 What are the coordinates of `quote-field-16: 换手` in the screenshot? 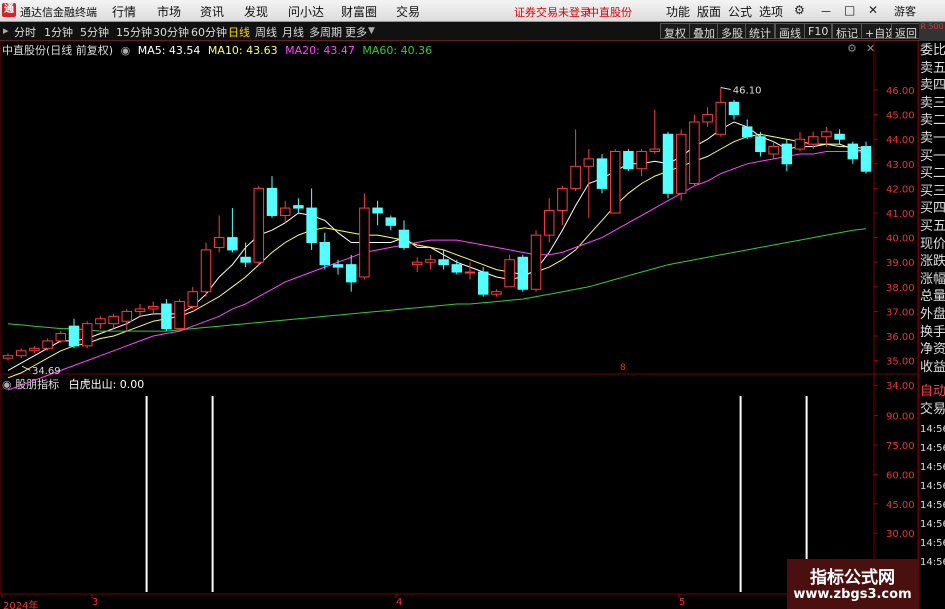 It's located at (932, 332).